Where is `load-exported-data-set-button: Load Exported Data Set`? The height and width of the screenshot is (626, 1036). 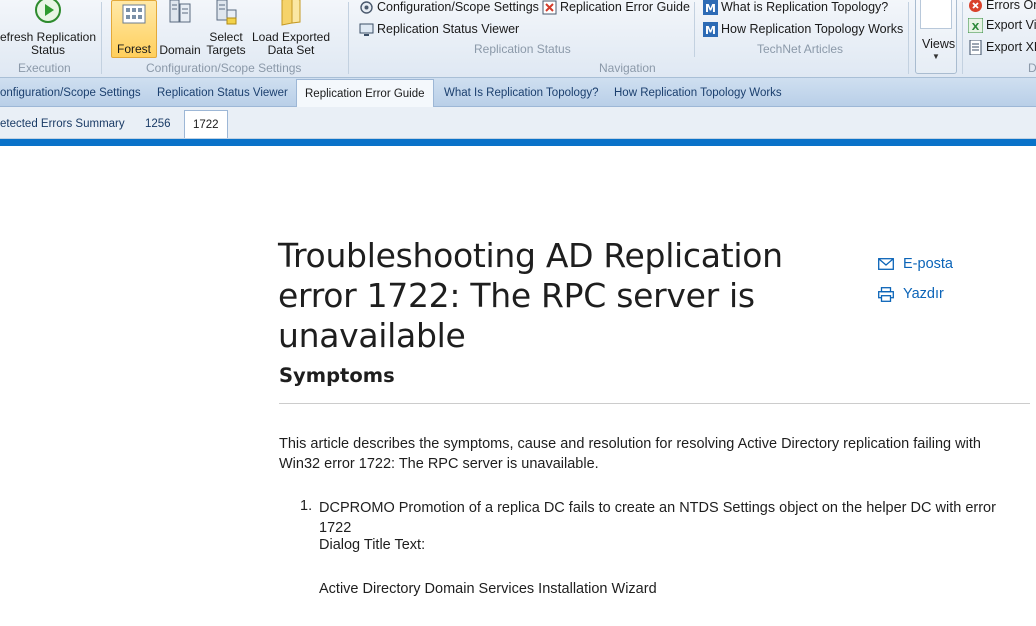
load-exported-data-set-button: Load Exported Data Set is located at coordinates (291, 29).